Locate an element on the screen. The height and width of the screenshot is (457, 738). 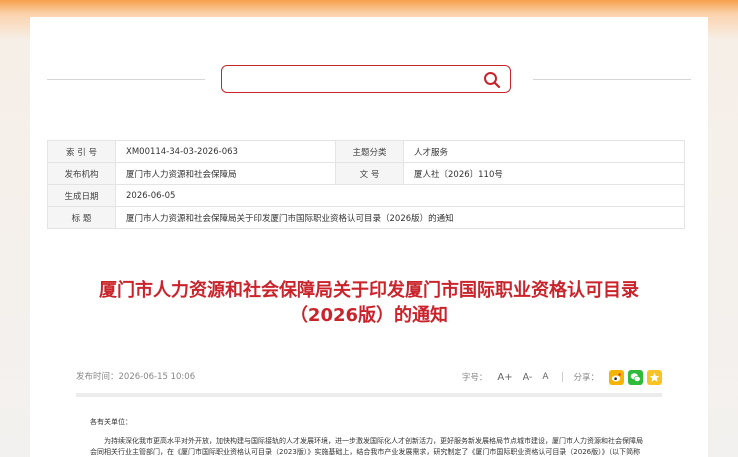
title-label: 标 题 is located at coordinates (81, 217).